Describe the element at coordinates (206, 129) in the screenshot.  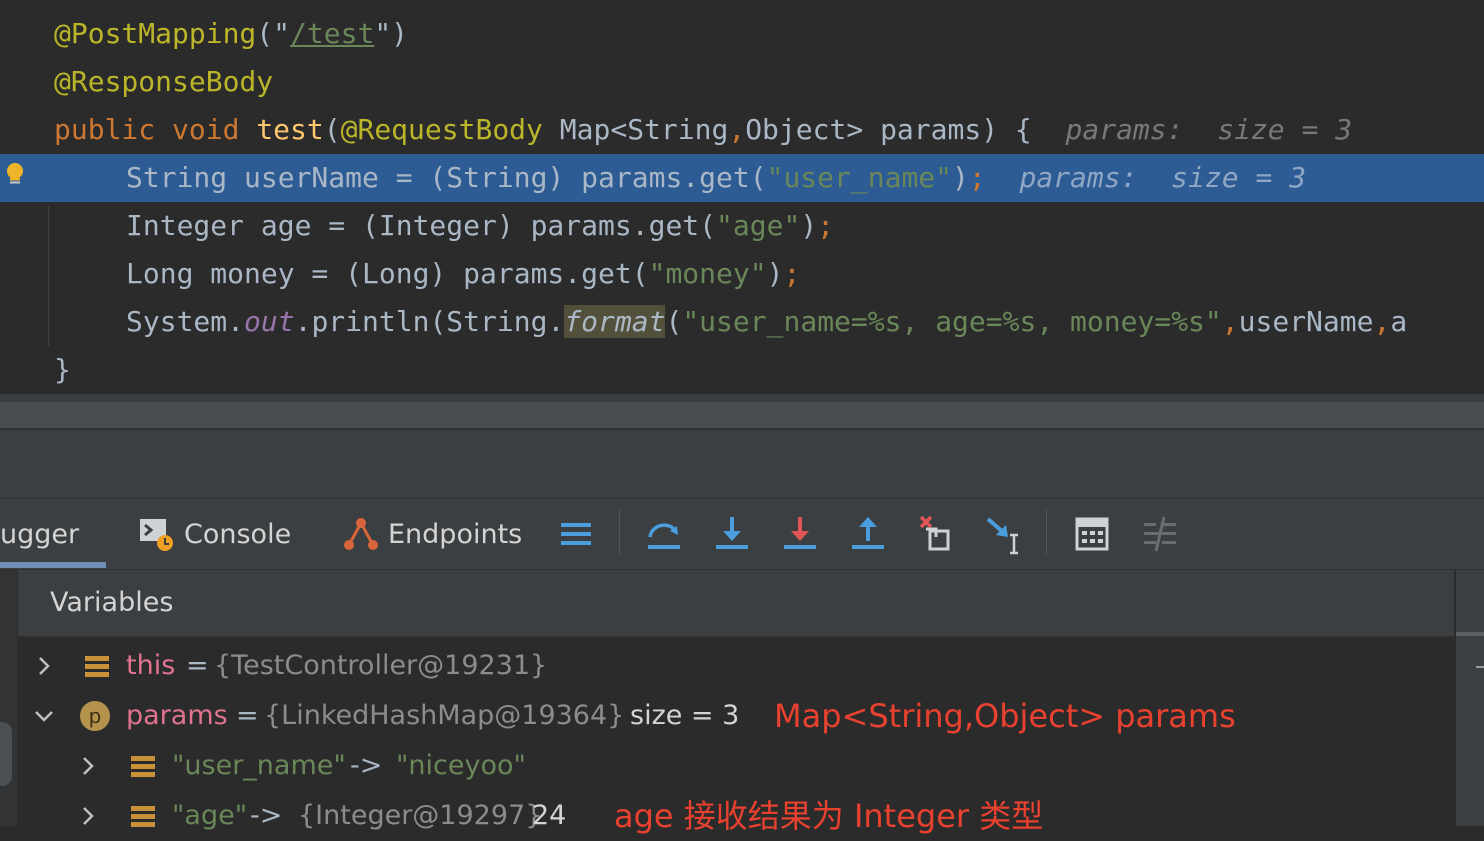
I see `keyword: void` at that location.